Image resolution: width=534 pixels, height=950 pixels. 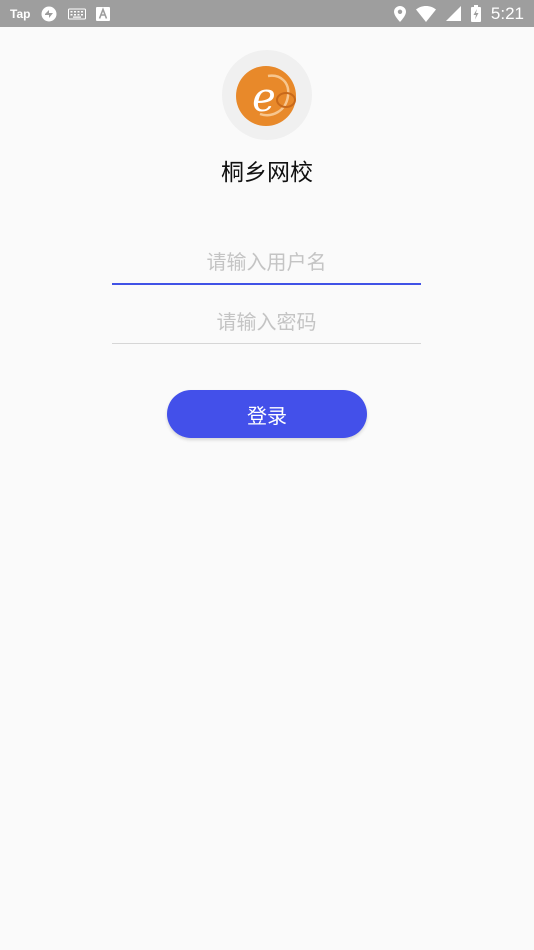 I want to click on password-input, so click(x=266, y=322).